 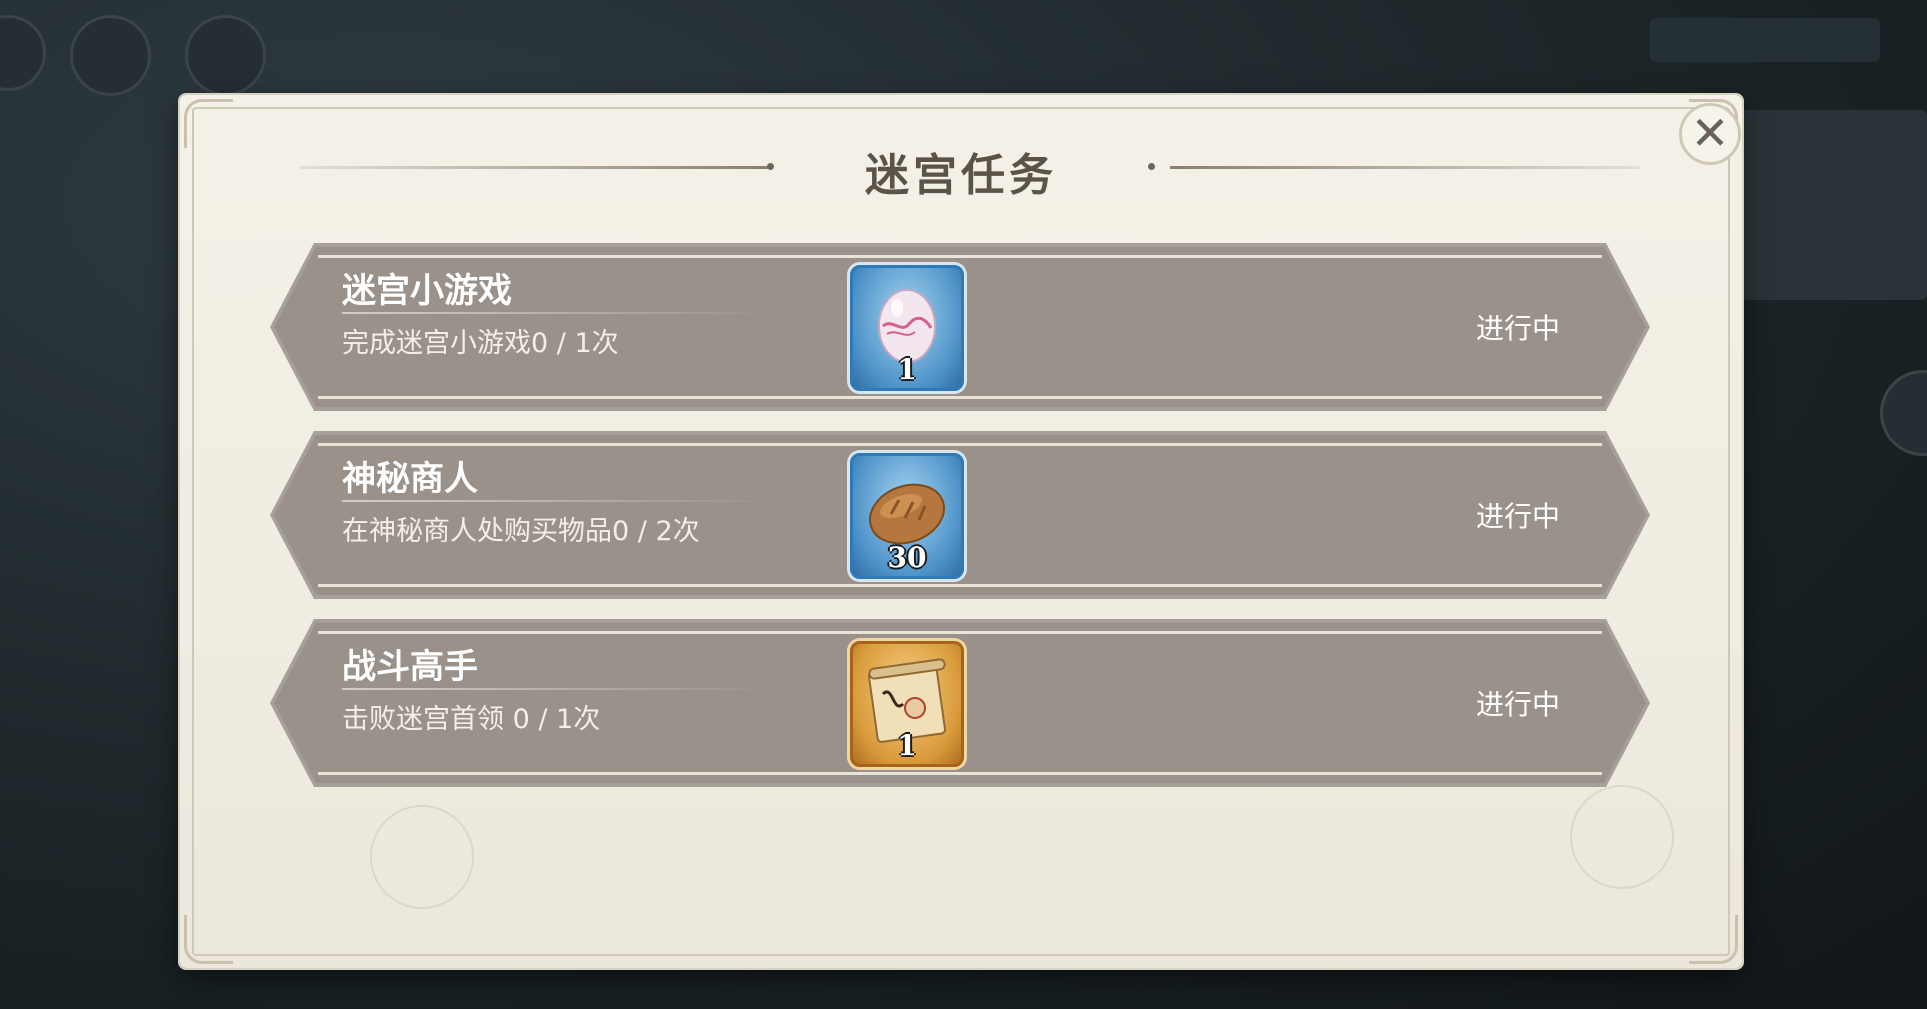 I want to click on bg-right-panel, so click(x=1833, y=205).